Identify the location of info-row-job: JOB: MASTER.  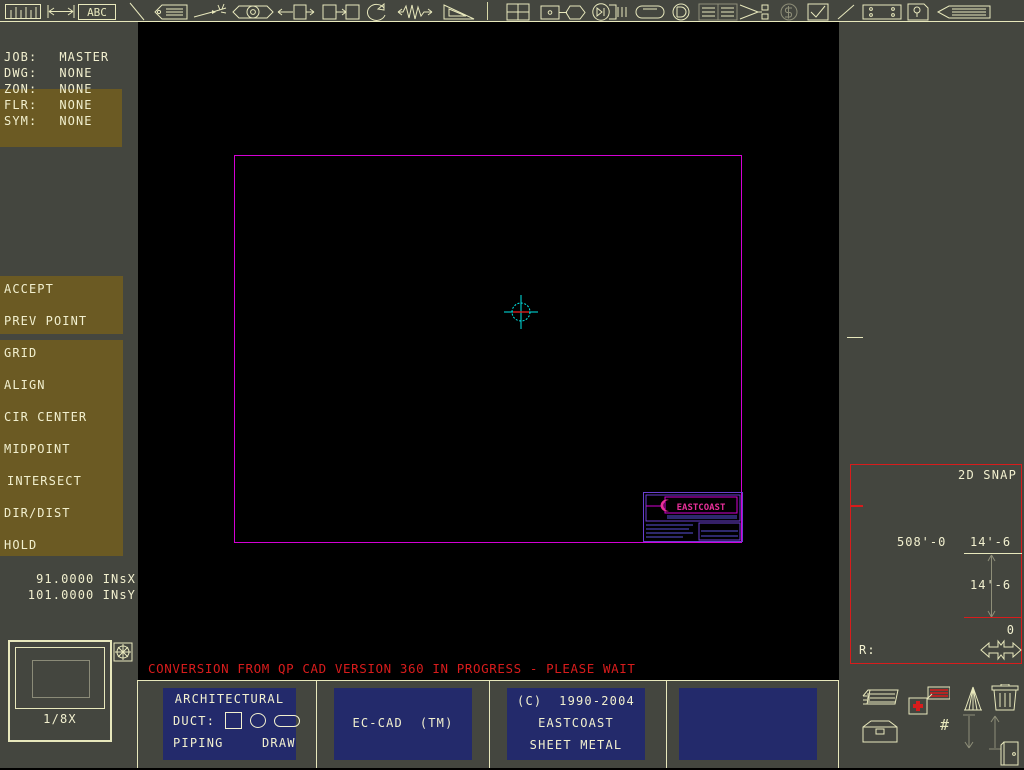
(56, 57).